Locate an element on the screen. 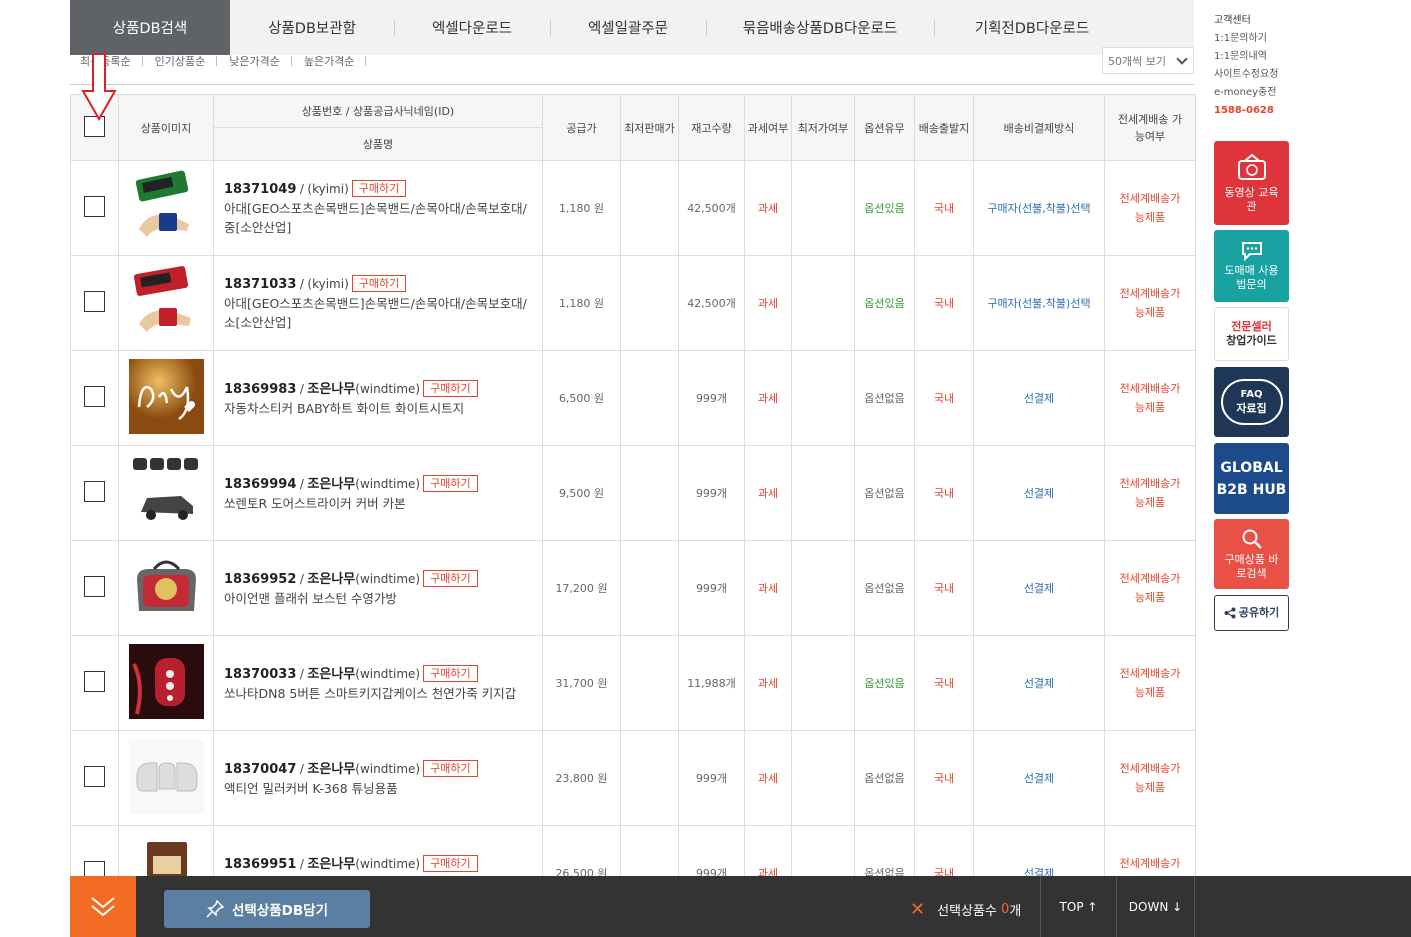 This screenshot has width=1411, height=937. selected-count-value: 0 is located at coordinates (1005, 909).